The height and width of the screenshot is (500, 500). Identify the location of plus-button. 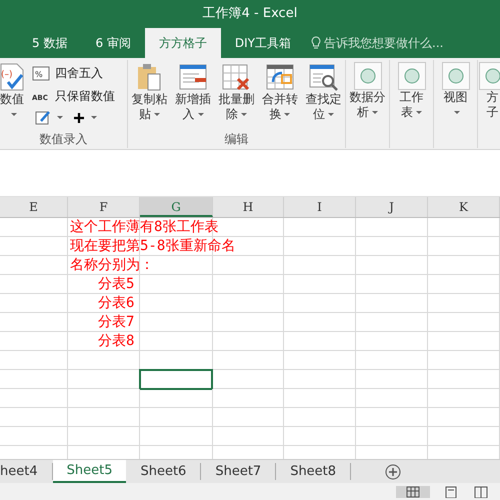
(85, 117).